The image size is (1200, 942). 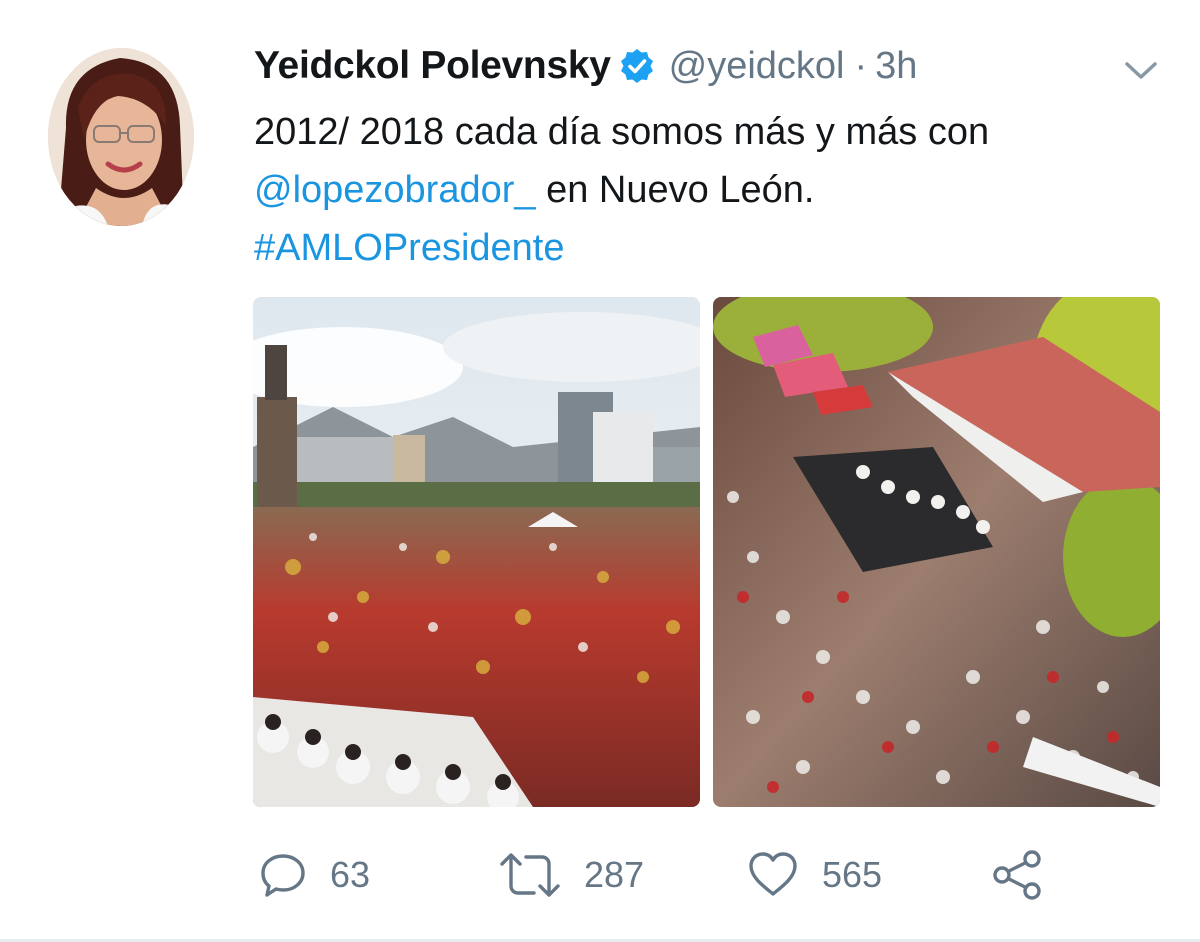 I want to click on tweet-text-line-1: 2012/ 2018 cada día somos más y más con, so click(x=622, y=132).